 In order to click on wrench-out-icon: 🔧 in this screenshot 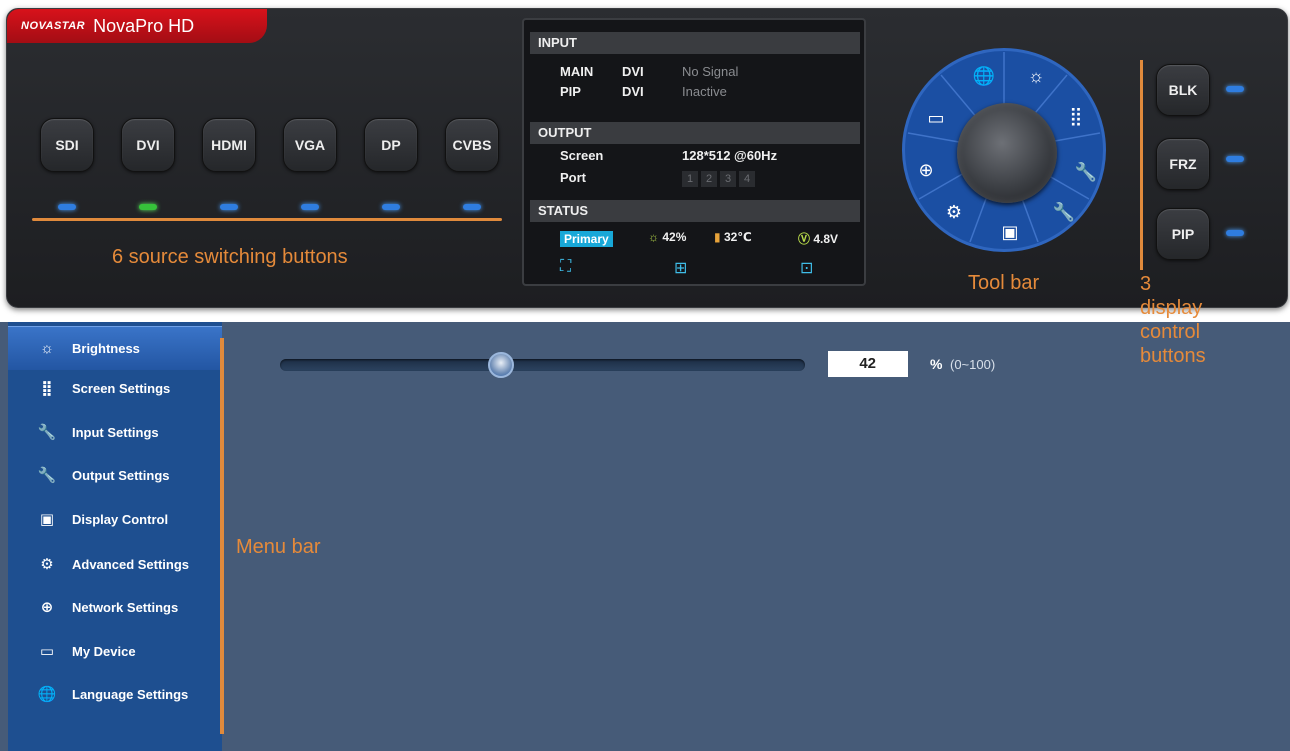, I will do `click(47, 475)`.